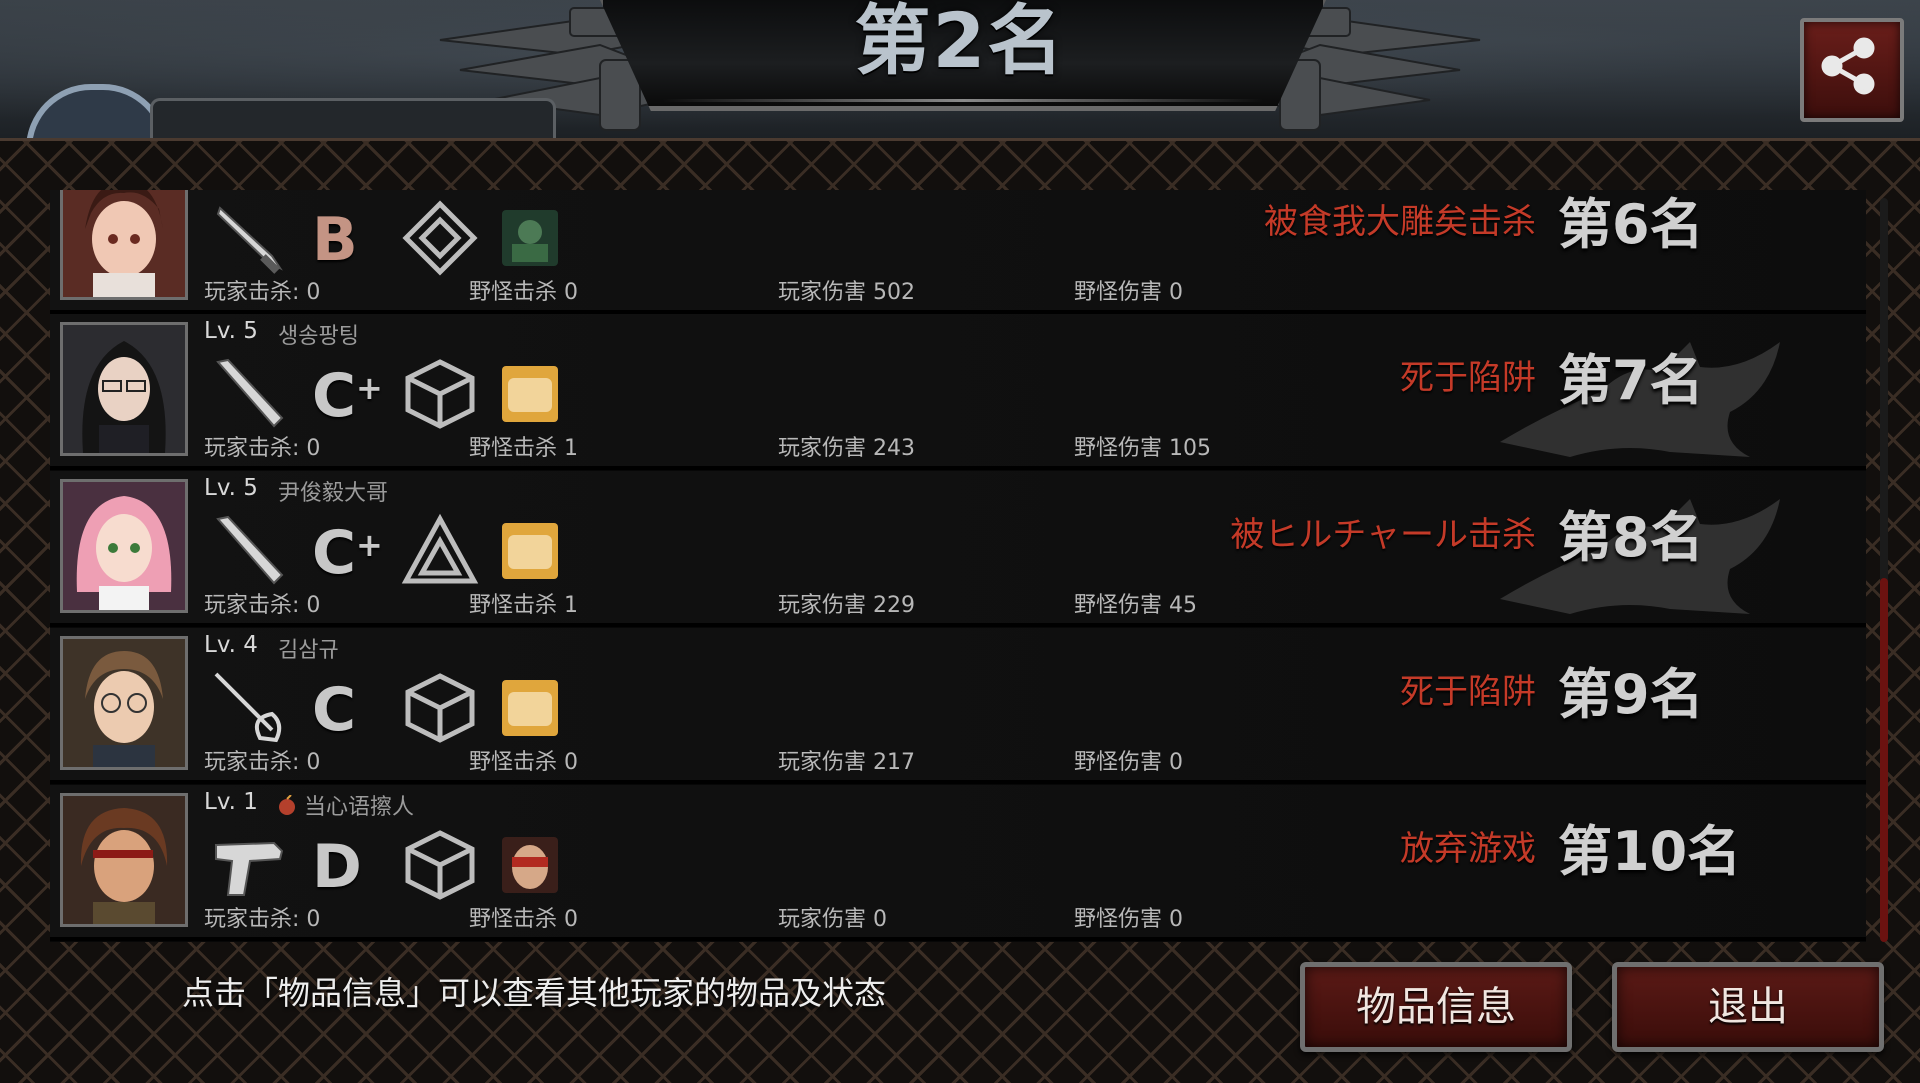 This screenshot has width=1920, height=1083. Describe the element at coordinates (333, 493) in the screenshot. I see `player-name: 尹俊毅大哥` at that location.